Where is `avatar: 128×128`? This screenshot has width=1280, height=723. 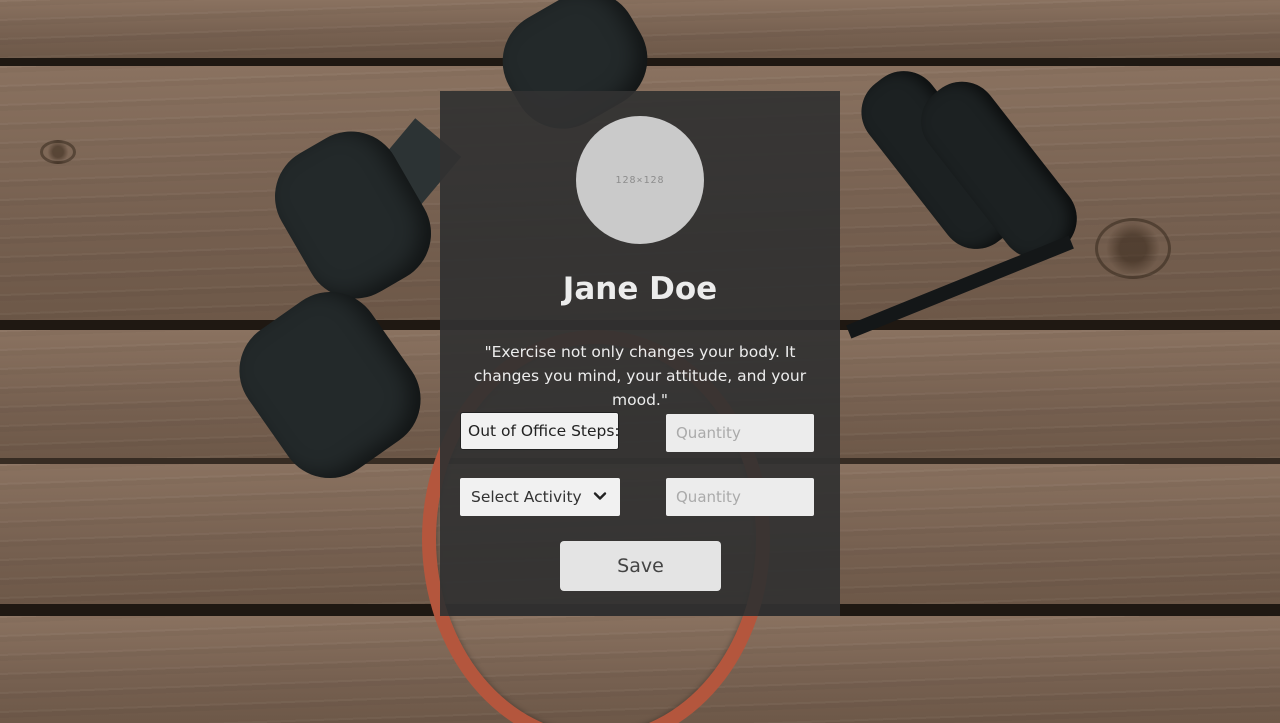 avatar: 128×128 is located at coordinates (640, 180).